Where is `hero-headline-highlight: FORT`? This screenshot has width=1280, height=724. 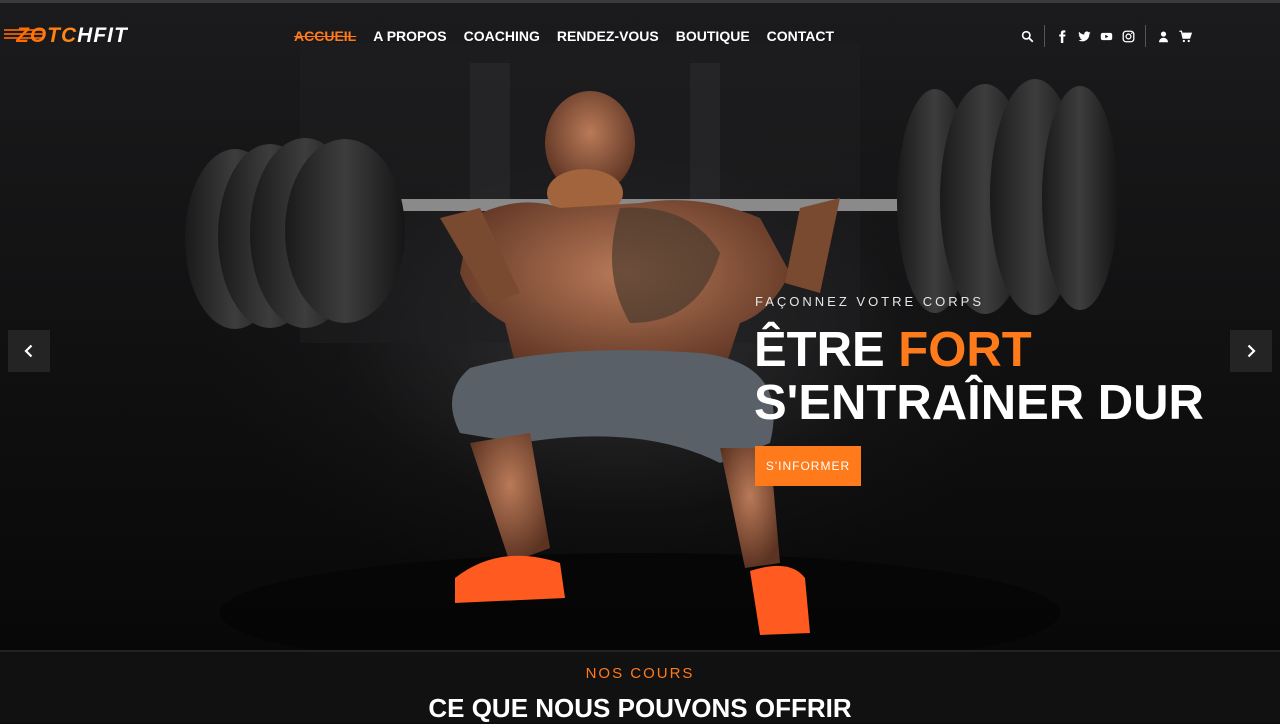
hero-headline-highlight: FORT is located at coordinates (965, 350).